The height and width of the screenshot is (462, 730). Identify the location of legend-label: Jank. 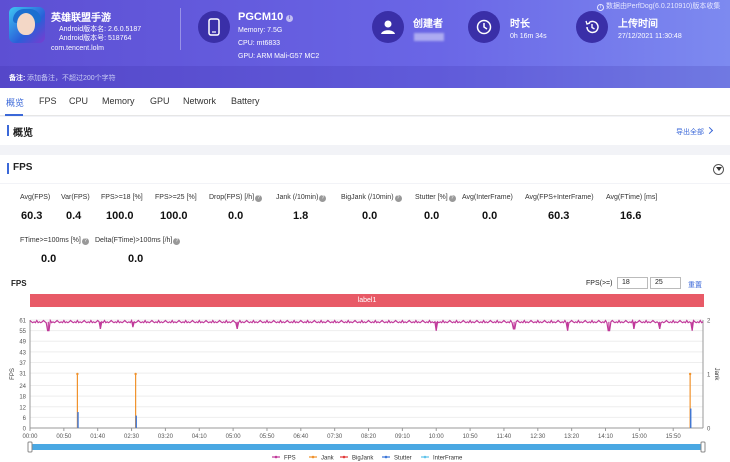
(328, 459).